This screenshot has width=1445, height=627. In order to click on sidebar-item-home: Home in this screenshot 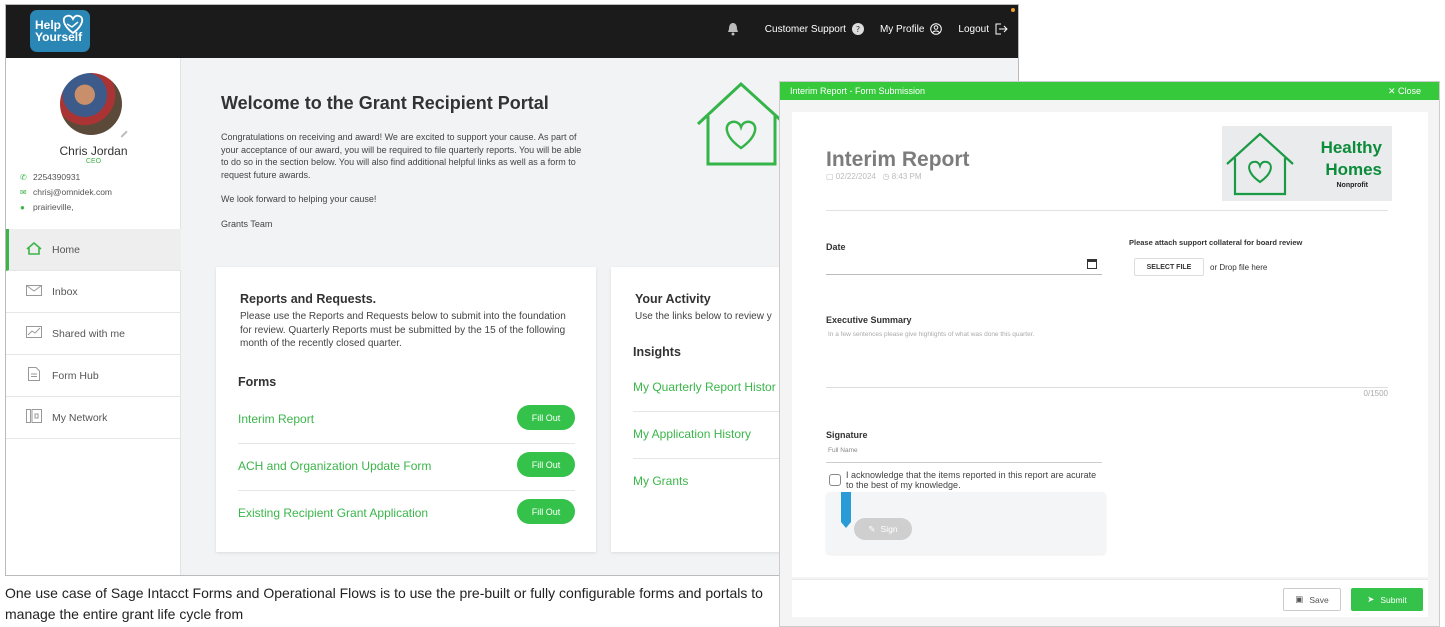, I will do `click(93, 250)`.